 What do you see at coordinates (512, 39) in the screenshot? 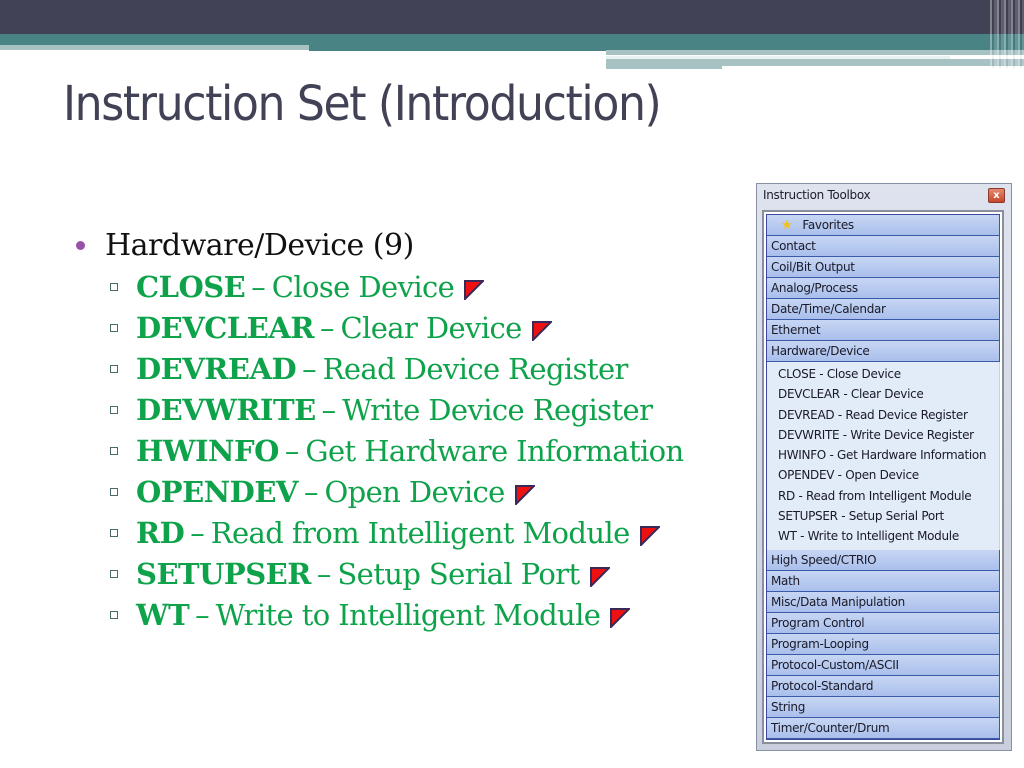
I see `header-band-teal` at bounding box center [512, 39].